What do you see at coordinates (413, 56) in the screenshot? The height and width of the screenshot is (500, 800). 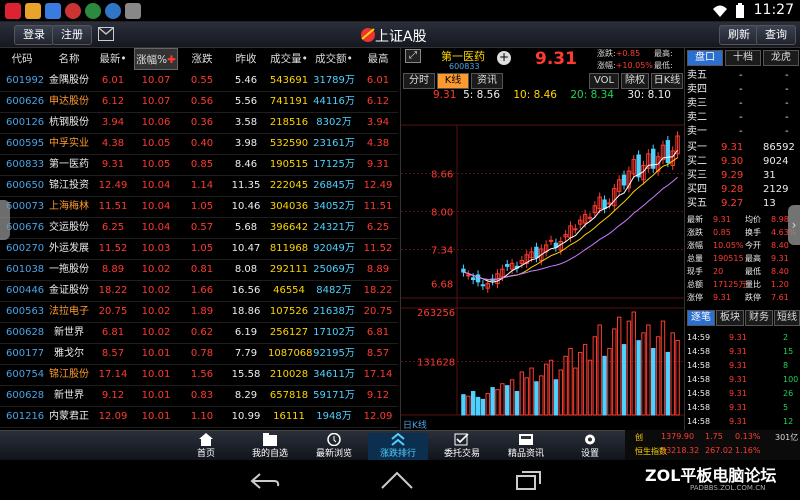 I see `fullscreen-icon: ⤢` at bounding box center [413, 56].